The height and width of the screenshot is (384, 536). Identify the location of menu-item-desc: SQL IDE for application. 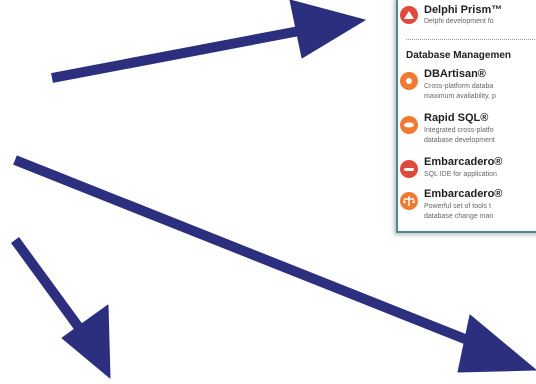
(460, 174).